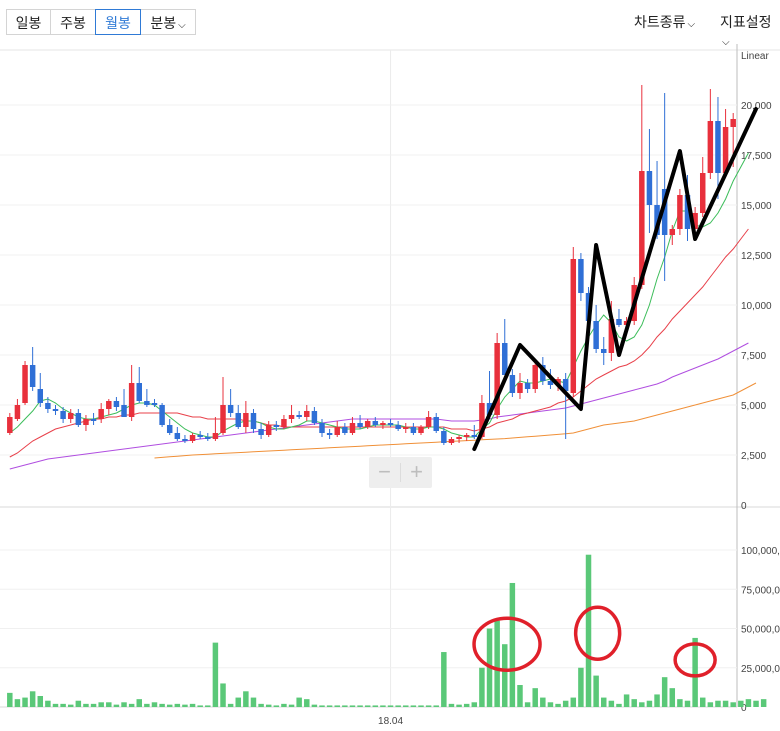 This screenshot has height=731, width=780. What do you see at coordinates (390, 721) in the screenshot?
I see `x-tick-label: 18.04` at bounding box center [390, 721].